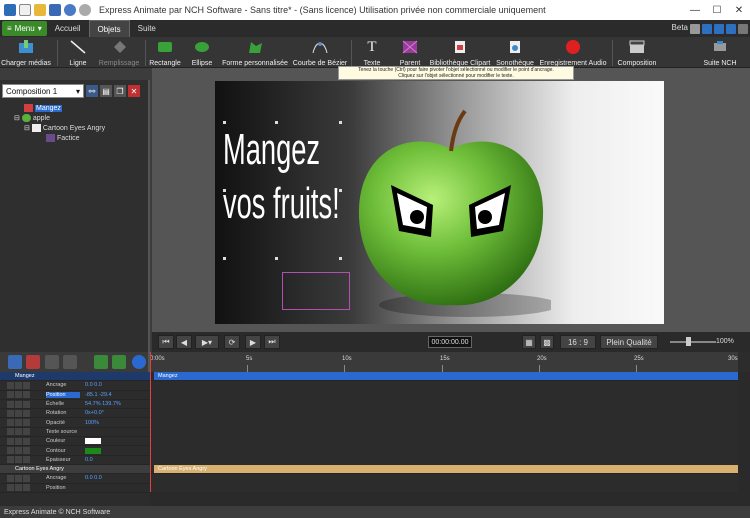 This screenshot has width=750, height=518. What do you see at coordinates (450, 499) in the screenshot?
I see `horizontal-scrollbar` at bounding box center [450, 499].